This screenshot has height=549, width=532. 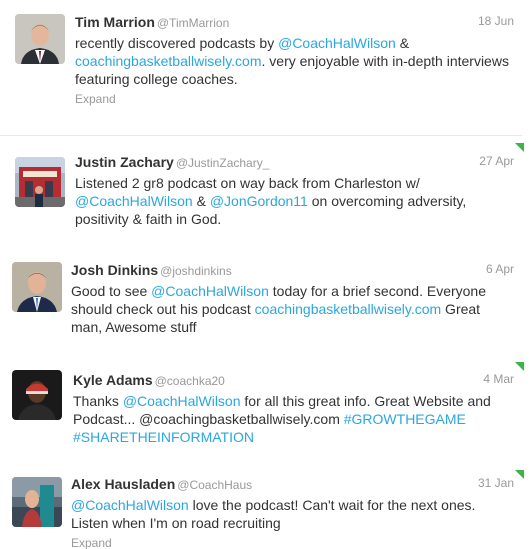 I want to click on tweet-timestamp: 6 Apr, so click(x=500, y=269).